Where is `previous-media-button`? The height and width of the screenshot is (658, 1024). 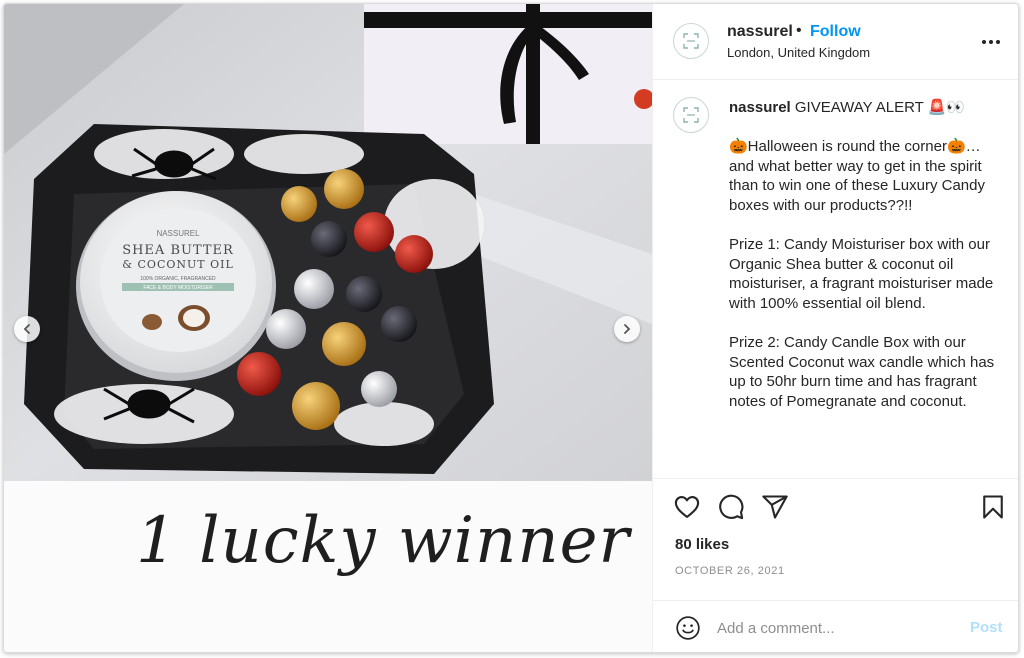
previous-media-button is located at coordinates (27, 329).